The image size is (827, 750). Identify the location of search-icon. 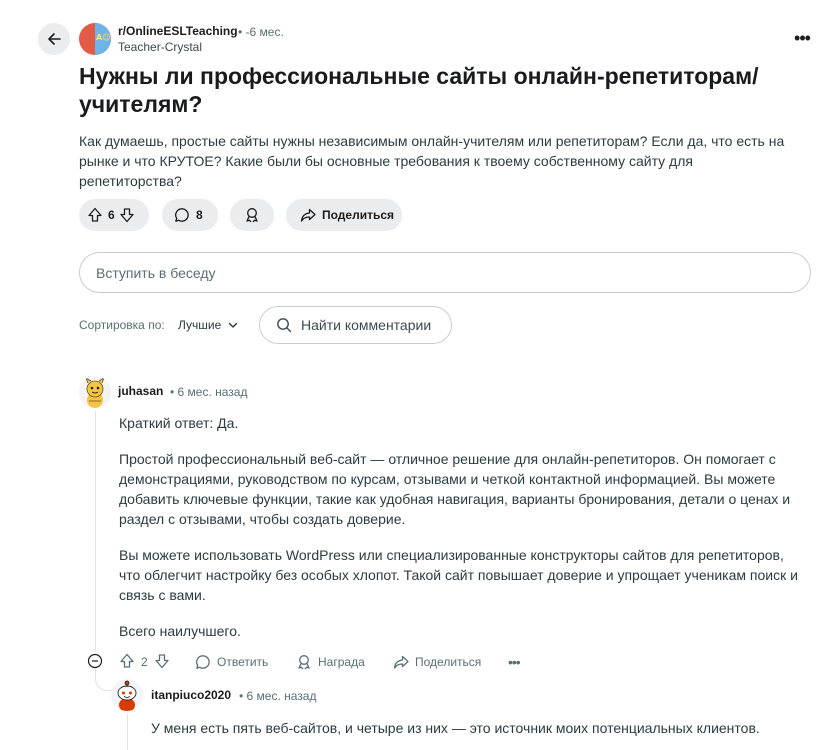
(284, 325).